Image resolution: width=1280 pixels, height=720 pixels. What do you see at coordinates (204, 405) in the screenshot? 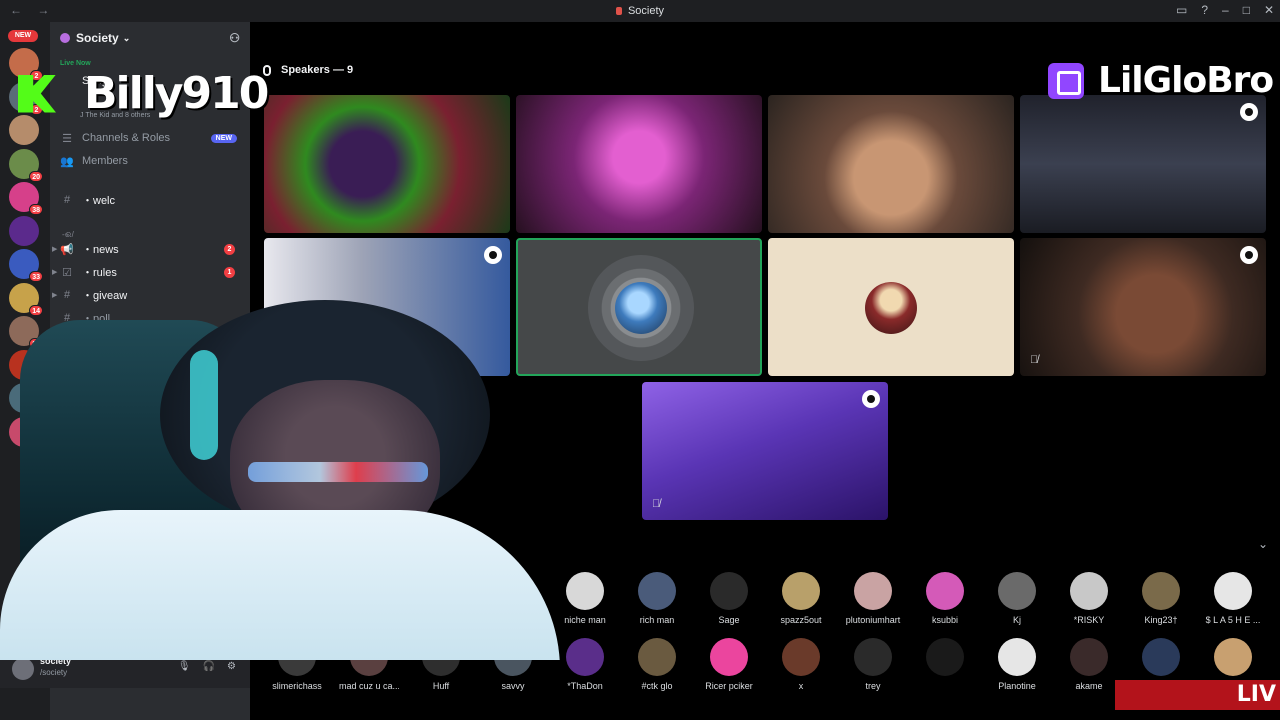
I see `headset` at bounding box center [204, 405].